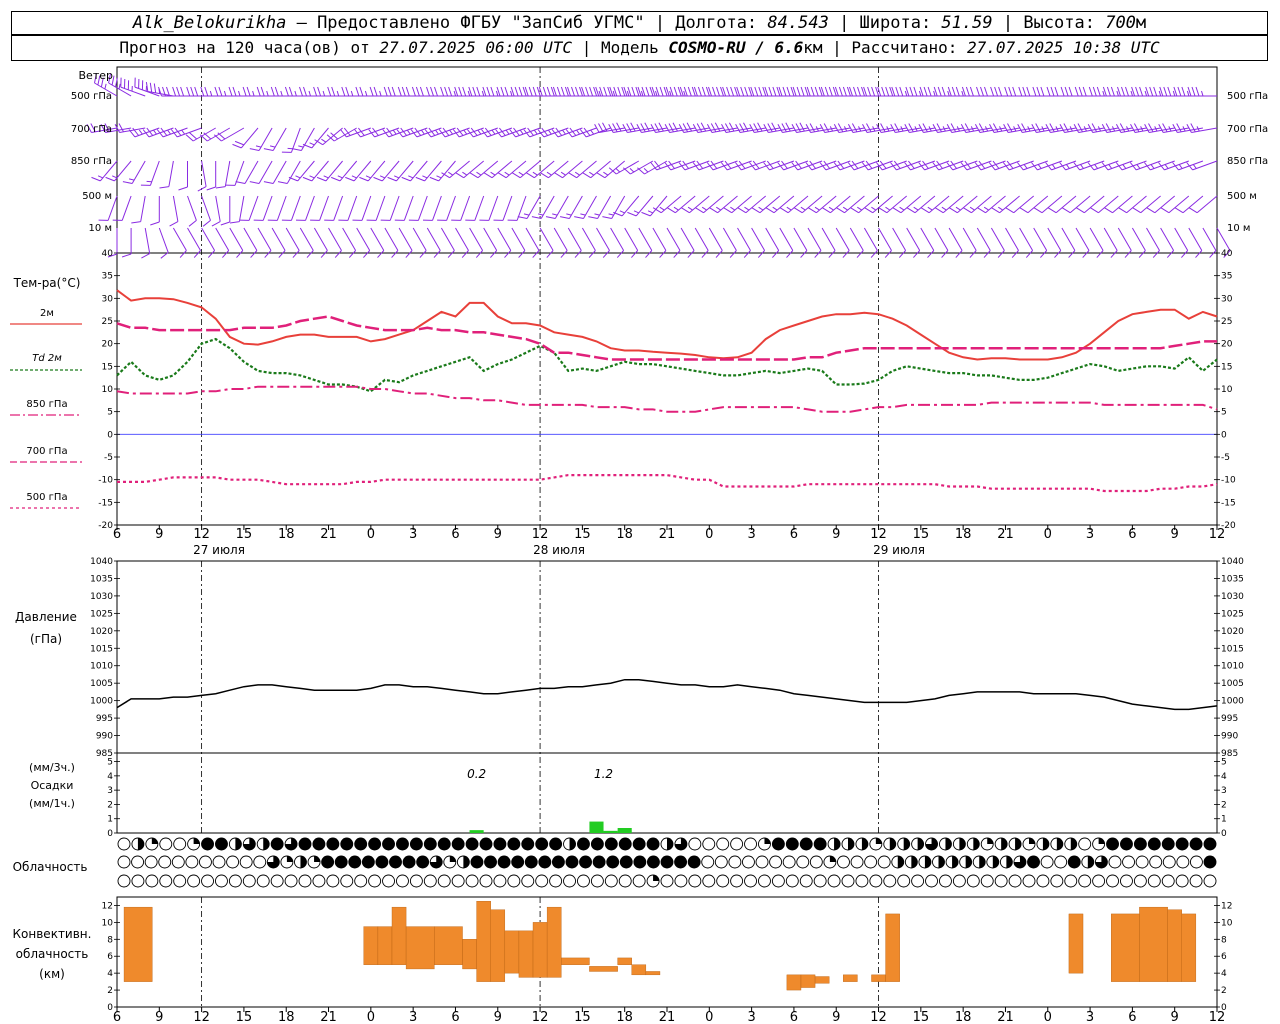 Image resolution: width=1280 pixels, height=1024 pixels. I want to click on wind-level-500m-right: 500 м, so click(1242, 196).